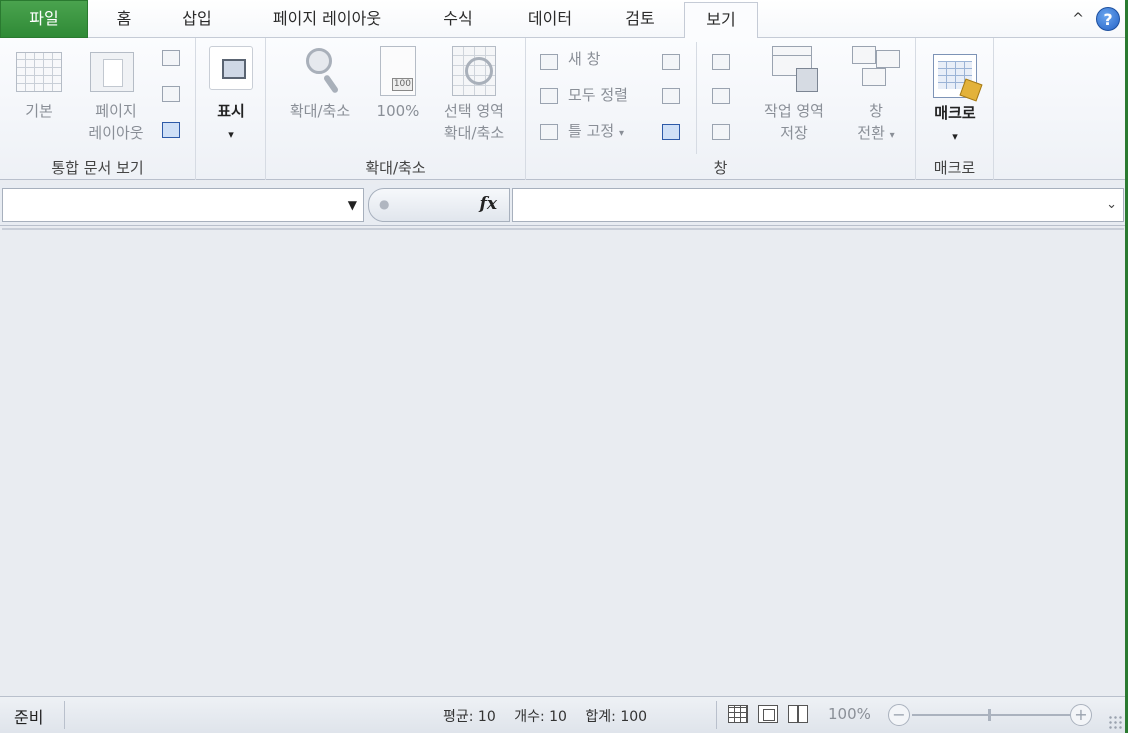  I want to click on tab-view: 보기, so click(721, 20).